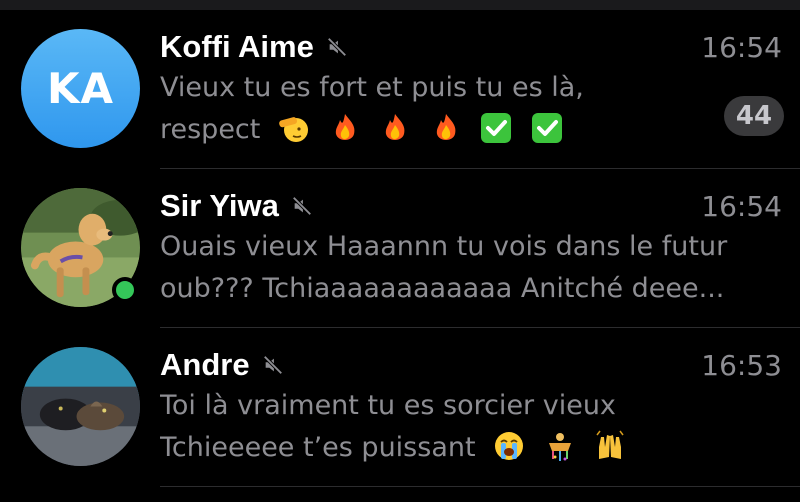 Image resolution: width=800 pixels, height=502 pixels. Describe the element at coordinates (509, 446) in the screenshot. I see `loudly-crying-face-icon` at that location.